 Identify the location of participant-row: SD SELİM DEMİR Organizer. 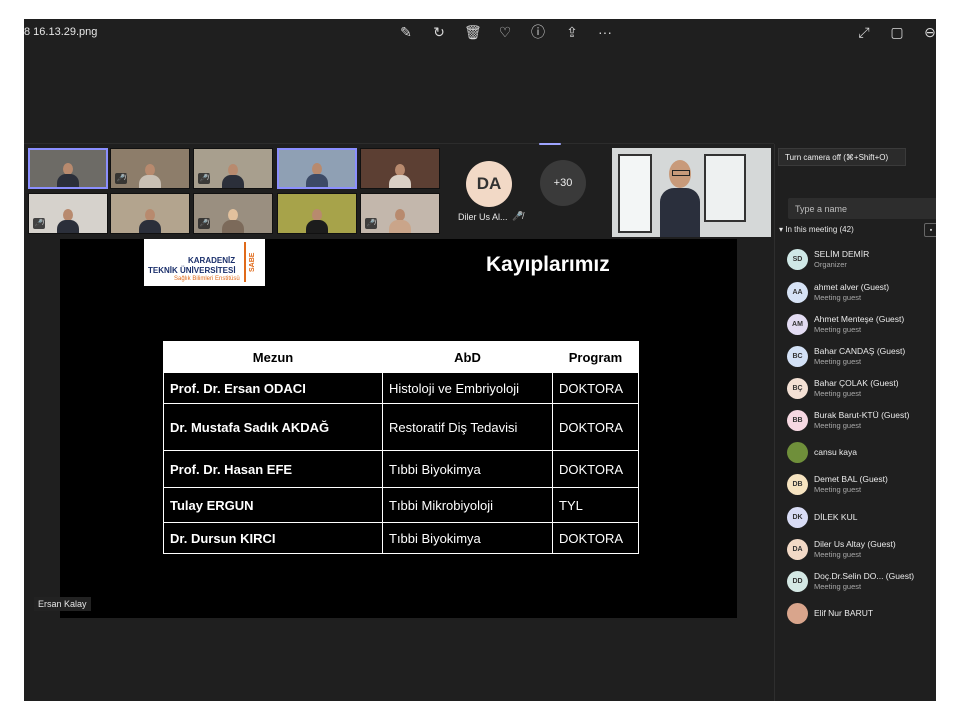
(861, 261).